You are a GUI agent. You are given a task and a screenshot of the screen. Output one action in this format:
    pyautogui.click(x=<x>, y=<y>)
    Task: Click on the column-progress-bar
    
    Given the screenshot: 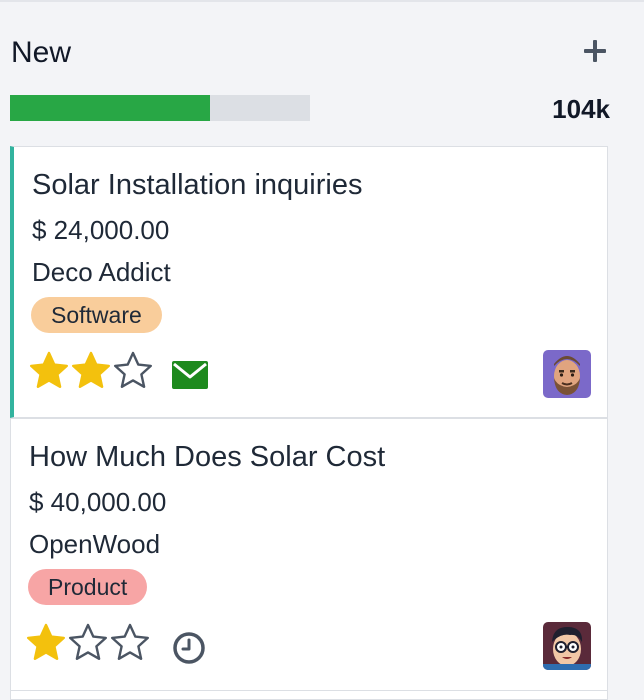 What is the action you would take?
    pyautogui.click(x=160, y=108)
    